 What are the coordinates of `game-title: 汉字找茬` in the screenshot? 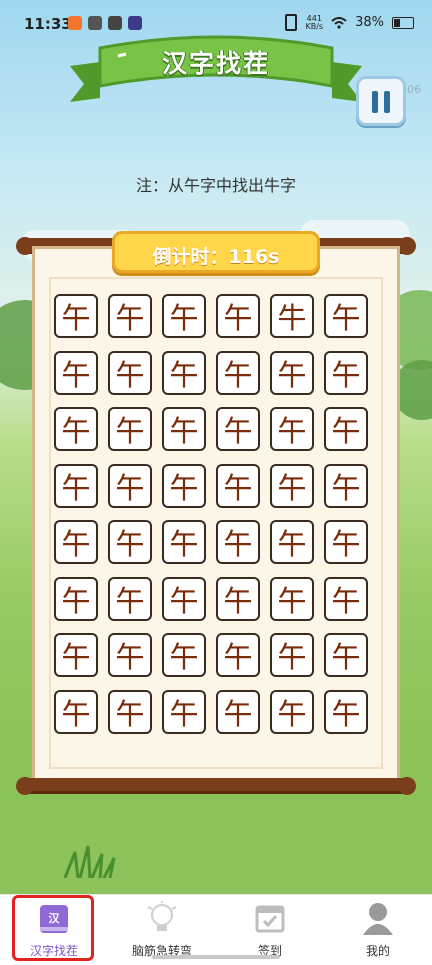 It's located at (215, 63).